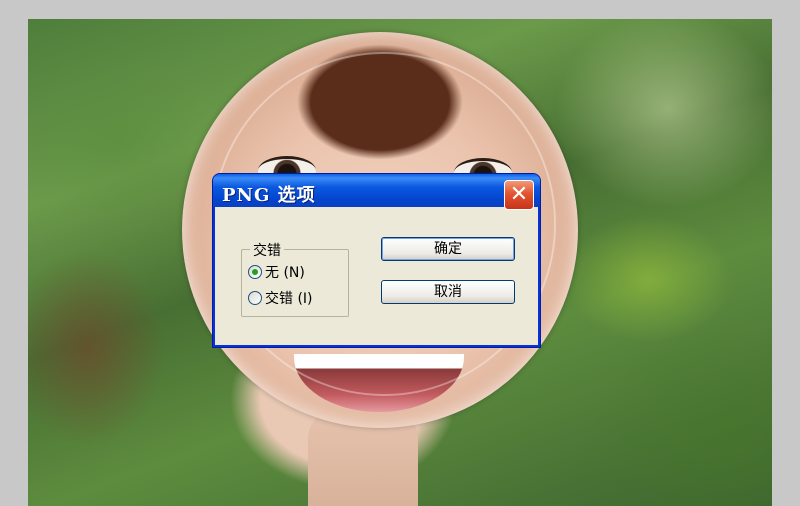  I want to click on radio-label-interlaced: 交错 (I), so click(289, 299).